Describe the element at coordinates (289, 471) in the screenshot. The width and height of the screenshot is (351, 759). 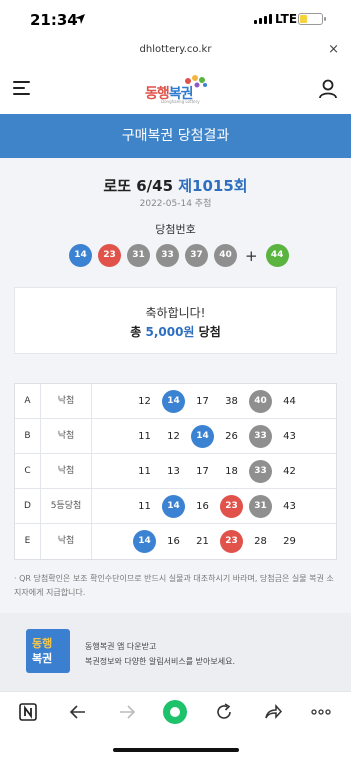
I see `number-cell: 42` at that location.